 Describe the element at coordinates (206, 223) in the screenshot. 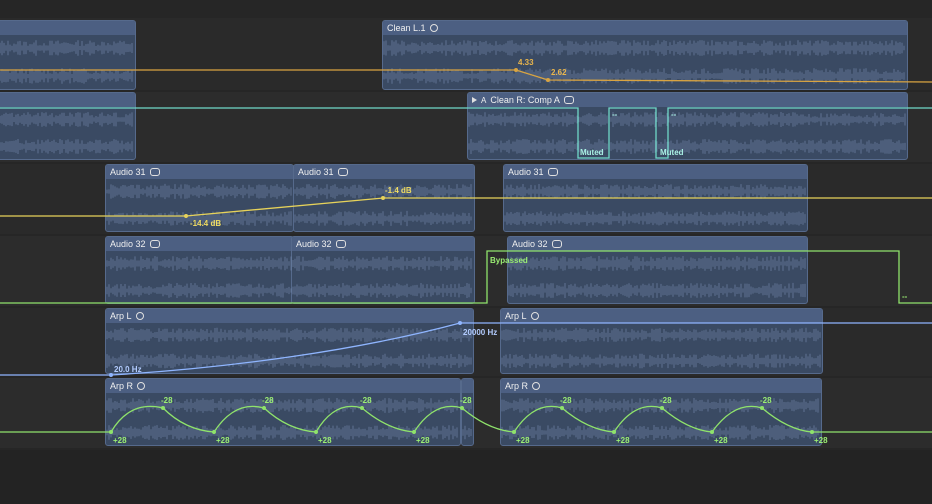

I see `automation-value-label: -14.4 dB` at that location.